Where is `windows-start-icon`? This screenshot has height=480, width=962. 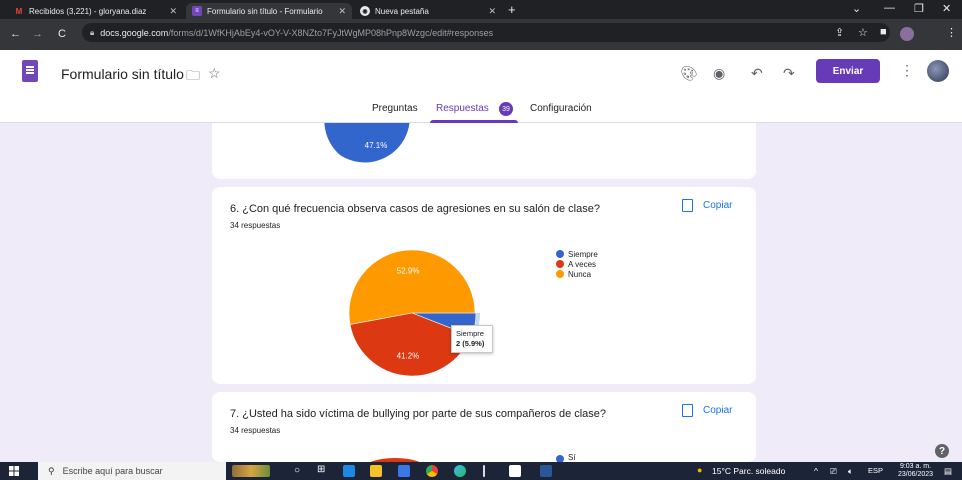
windows-start-icon is located at coordinates (14, 471).